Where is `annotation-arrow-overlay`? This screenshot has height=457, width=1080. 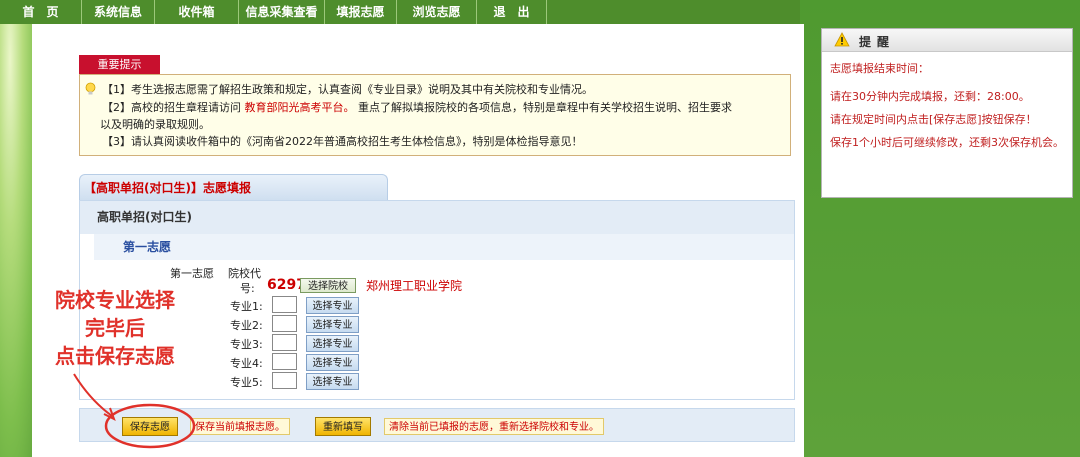
annotation-arrow-overlay is located at coordinates (134, 411).